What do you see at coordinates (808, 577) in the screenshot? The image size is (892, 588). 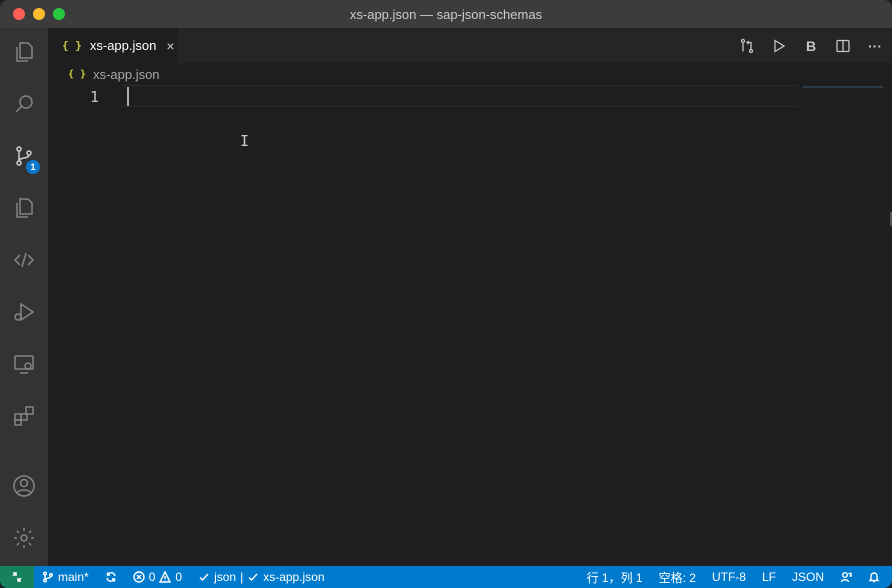 I see `language-mode: JSON` at bounding box center [808, 577].